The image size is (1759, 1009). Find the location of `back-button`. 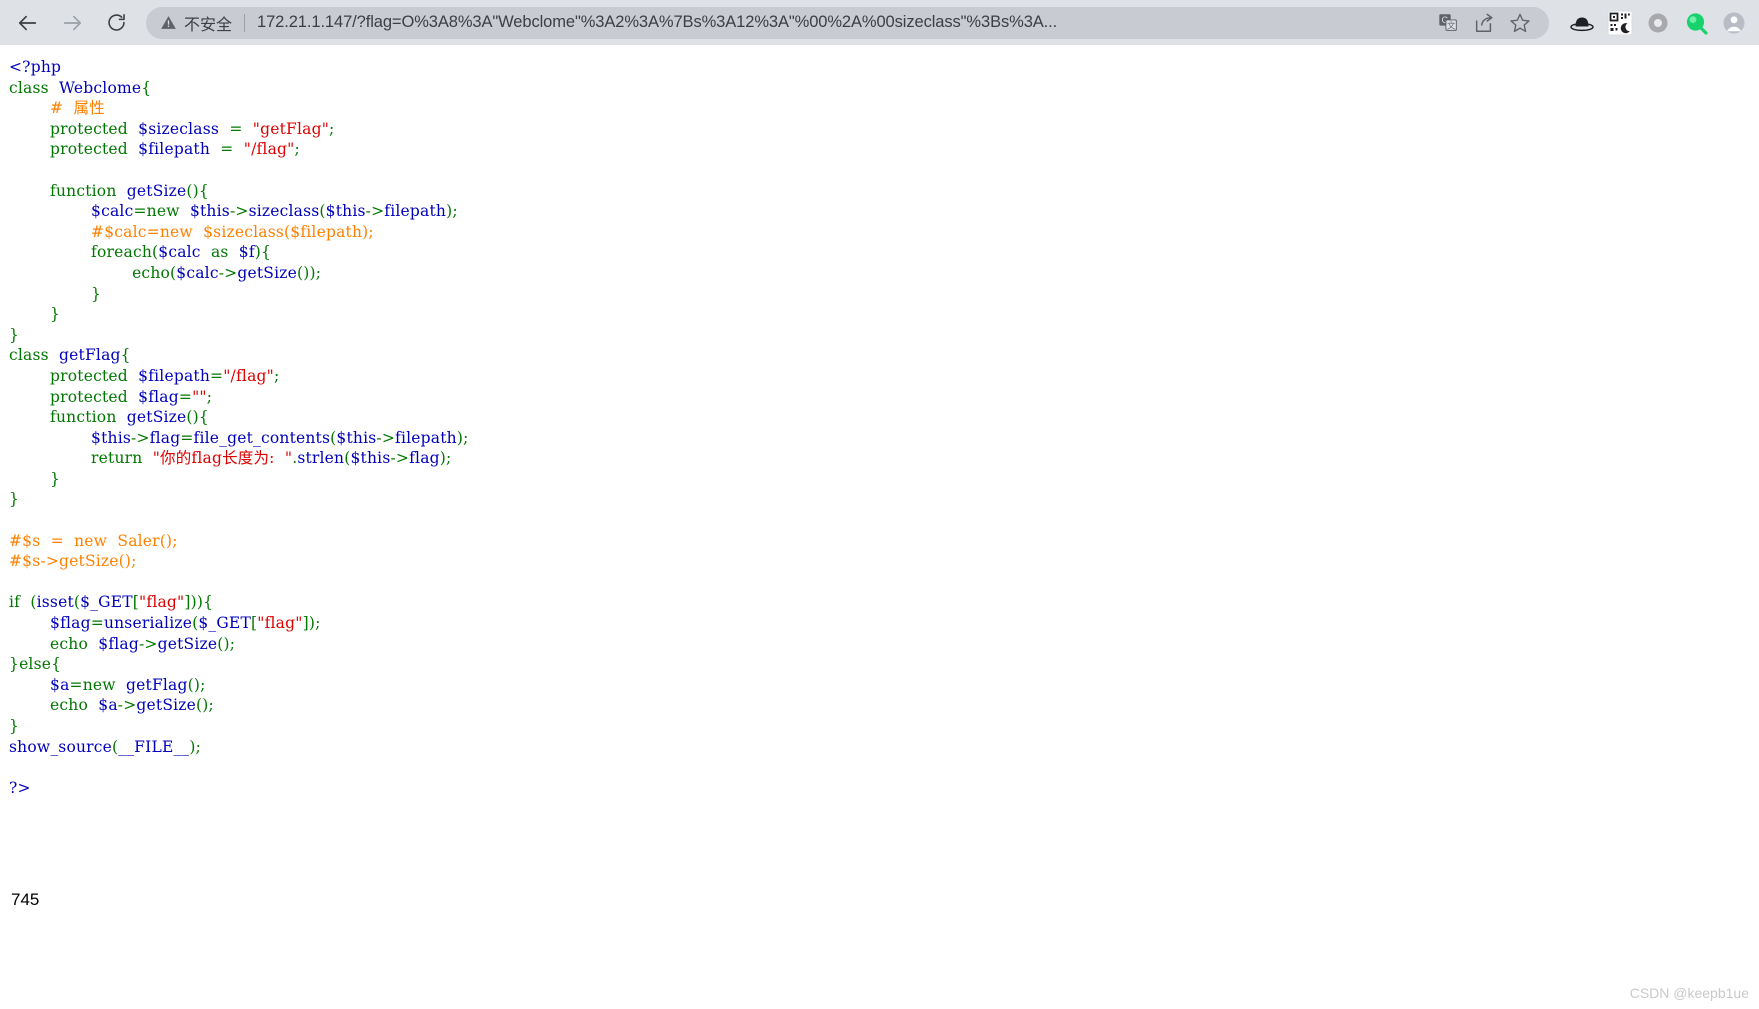

back-button is located at coordinates (28, 23).